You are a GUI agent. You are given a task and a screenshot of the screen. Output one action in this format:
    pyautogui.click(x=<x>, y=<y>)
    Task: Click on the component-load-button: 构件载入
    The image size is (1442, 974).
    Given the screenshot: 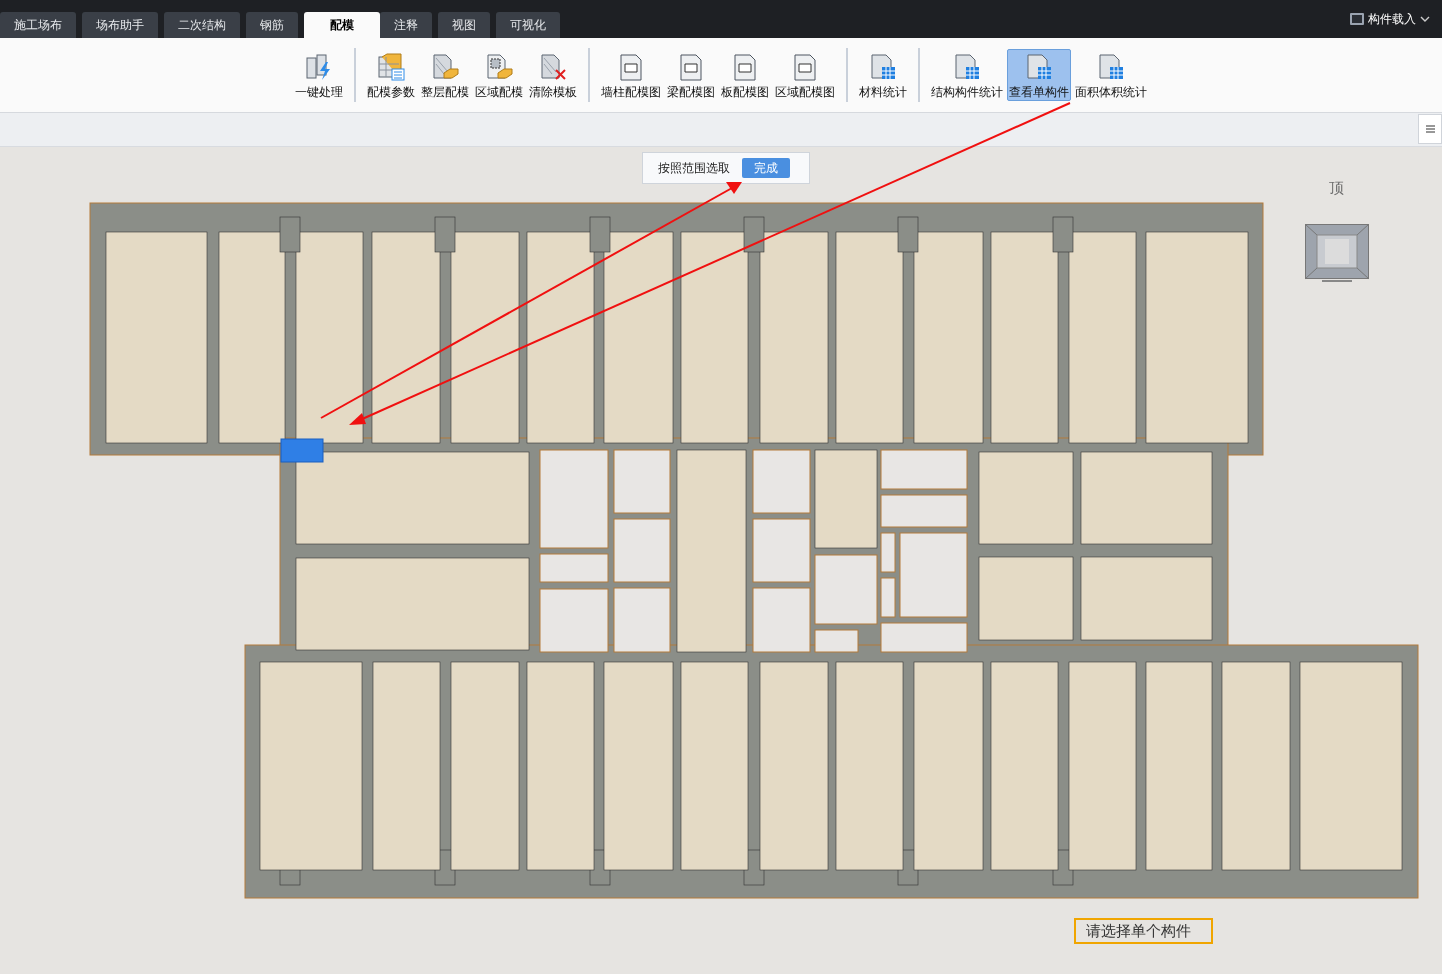 What is the action you would take?
    pyautogui.click(x=1390, y=19)
    